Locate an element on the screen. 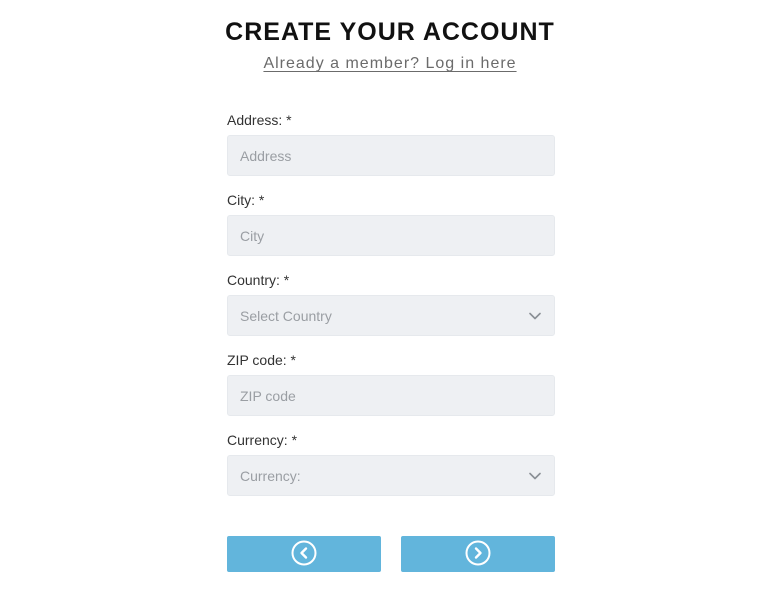  back-button is located at coordinates (304, 554).